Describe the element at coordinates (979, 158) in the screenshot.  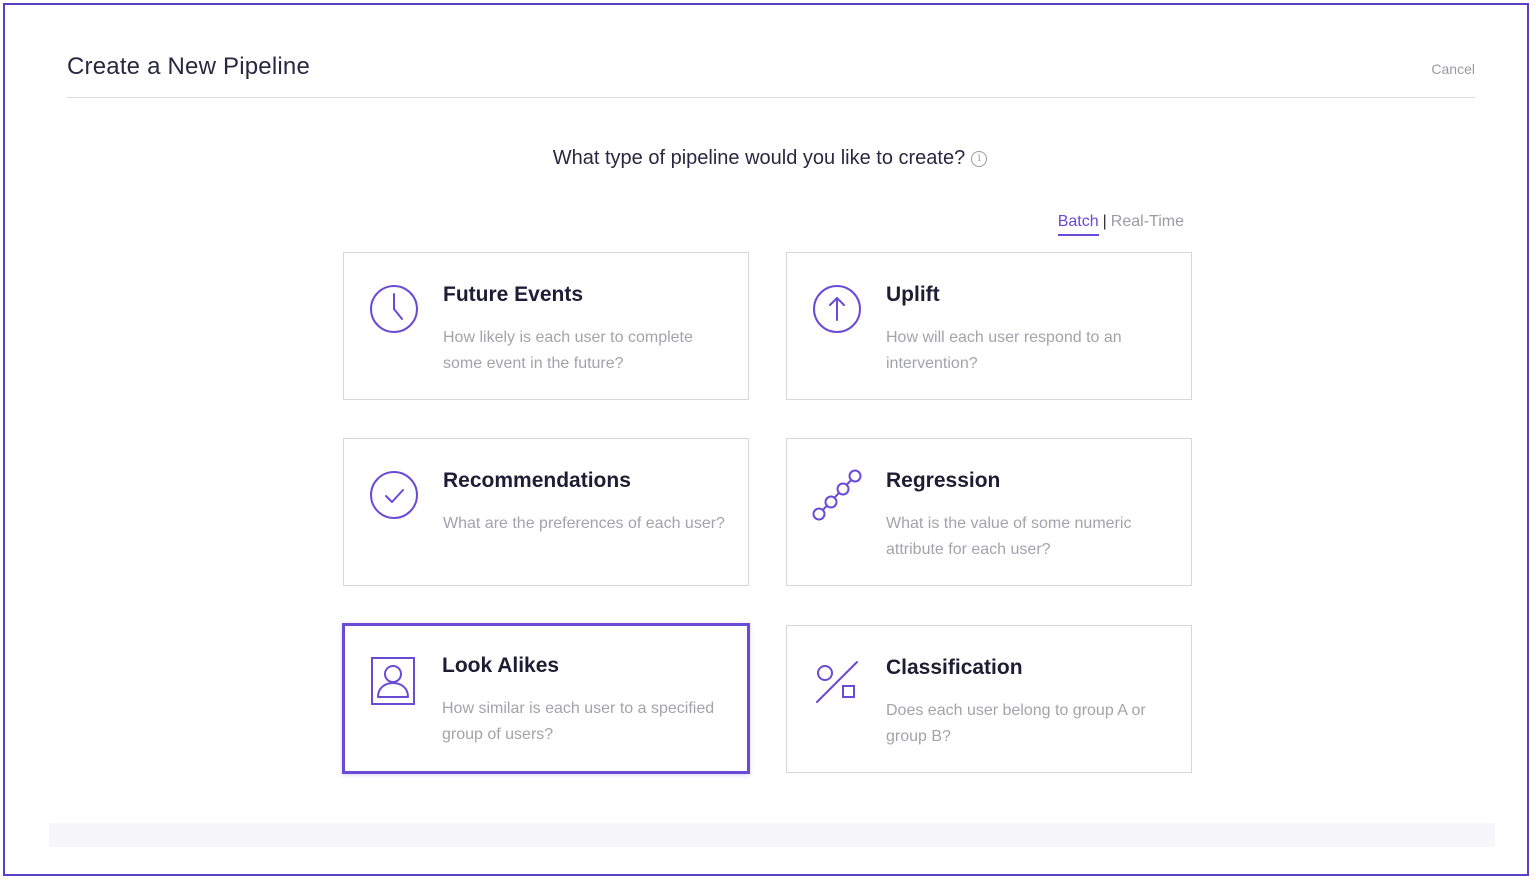
I see `info-icon: i` at that location.